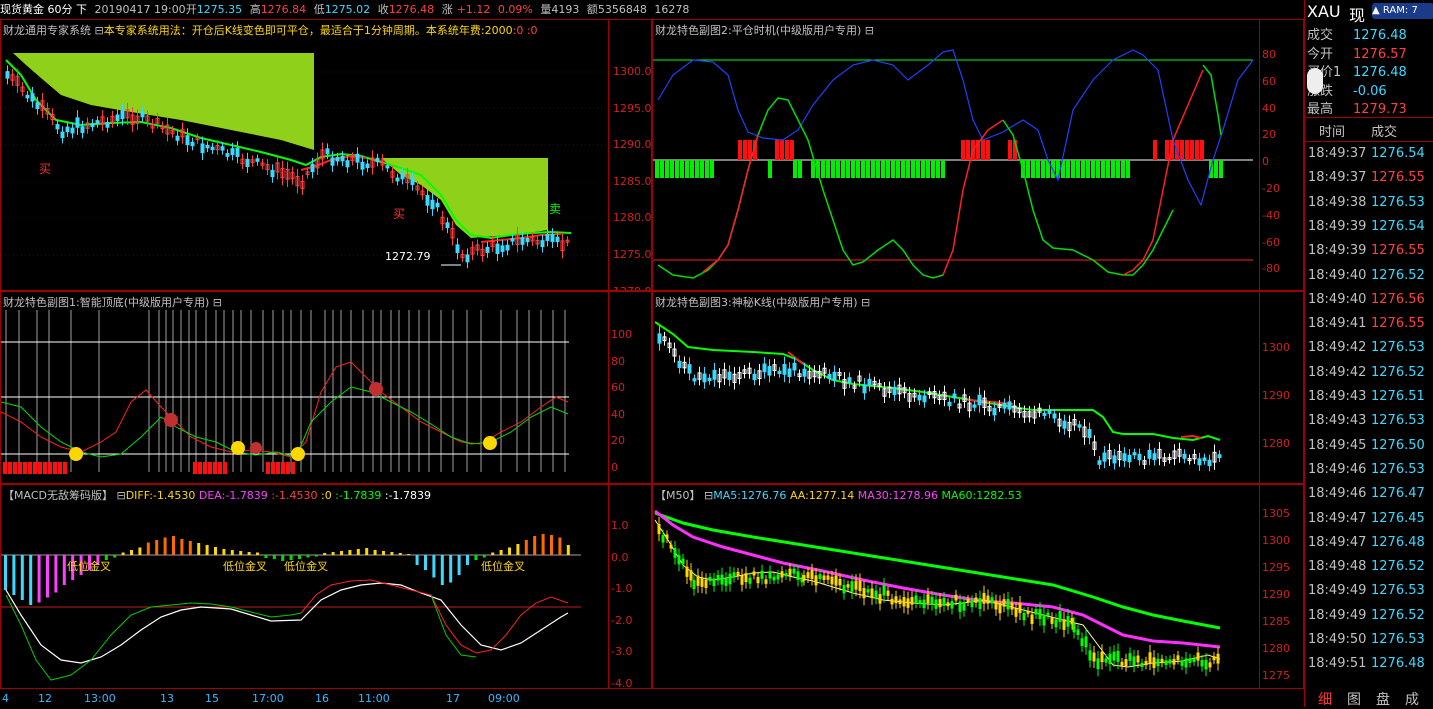 This screenshot has height=709, width=1433. What do you see at coordinates (1398, 178) in the screenshot?
I see `tick-price: 1276.55` at bounding box center [1398, 178].